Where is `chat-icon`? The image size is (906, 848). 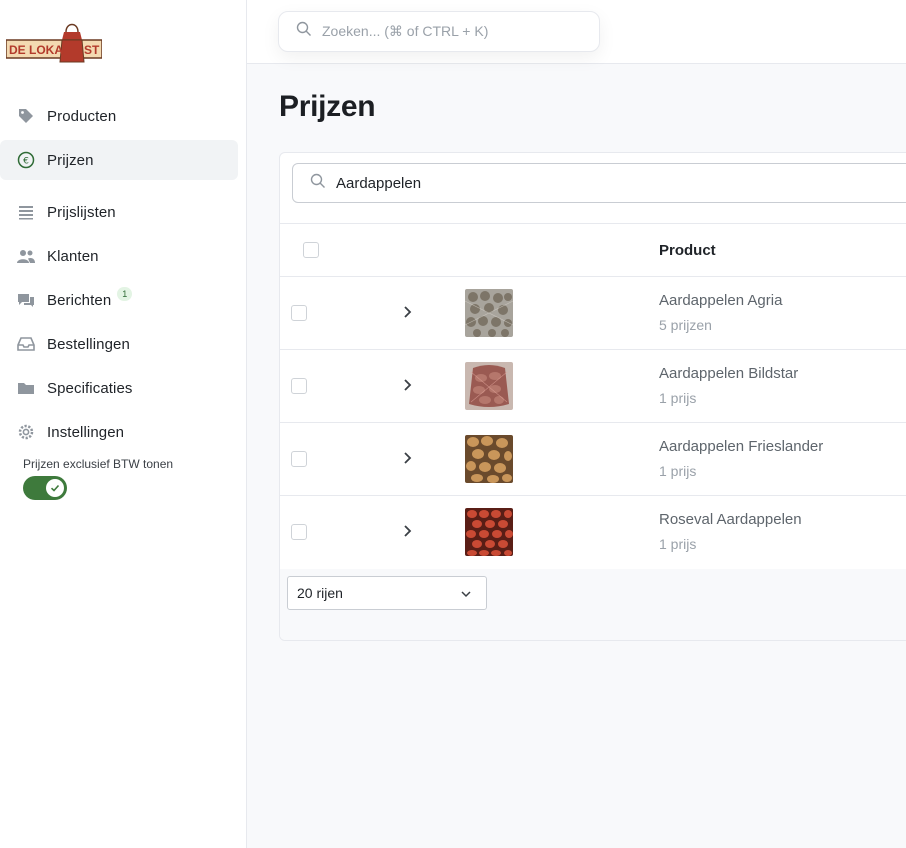 chat-icon is located at coordinates (26, 300).